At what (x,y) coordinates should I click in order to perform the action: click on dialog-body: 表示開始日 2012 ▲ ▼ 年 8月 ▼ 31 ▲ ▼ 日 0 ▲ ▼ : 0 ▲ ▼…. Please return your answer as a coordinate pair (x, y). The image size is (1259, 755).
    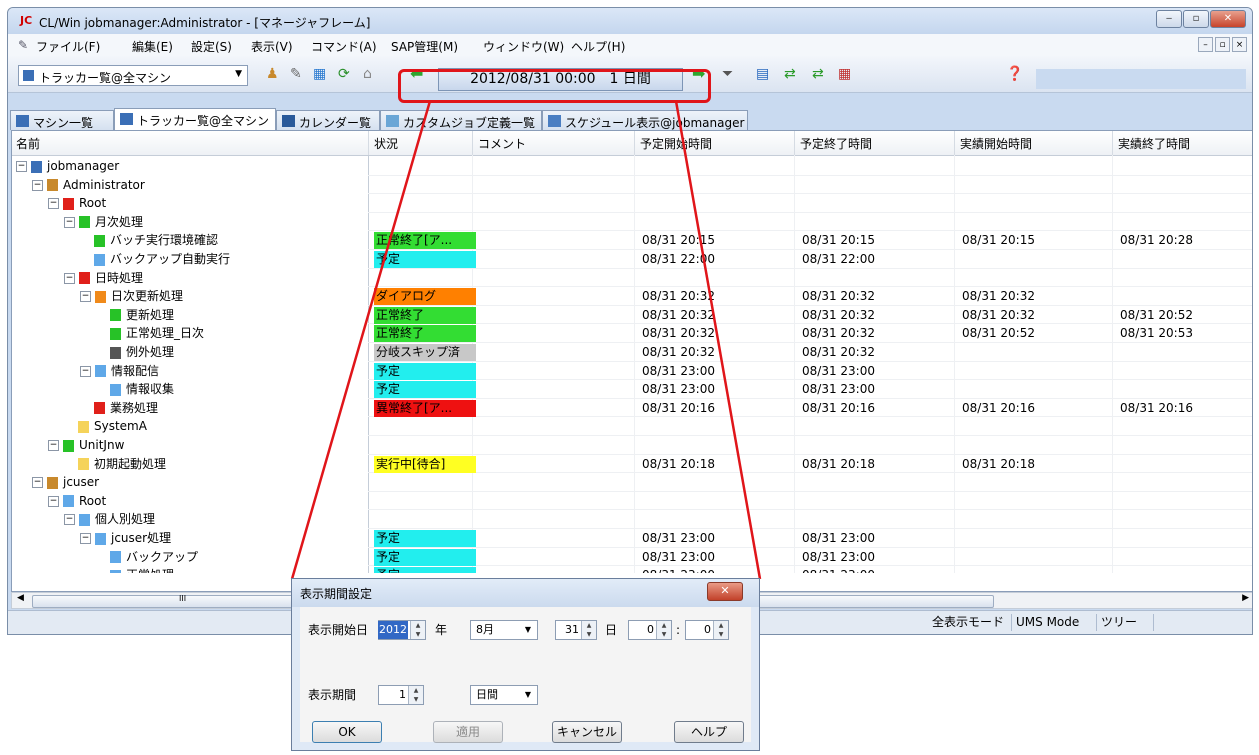
    Looking at the image, I should click on (525, 675).